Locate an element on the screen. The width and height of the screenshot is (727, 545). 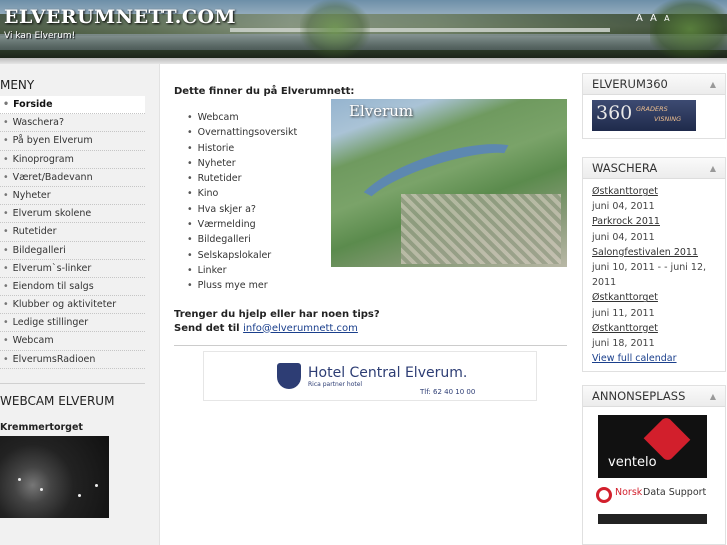
help-send: Send det til info@elverumnett.com is located at coordinates (371, 329).